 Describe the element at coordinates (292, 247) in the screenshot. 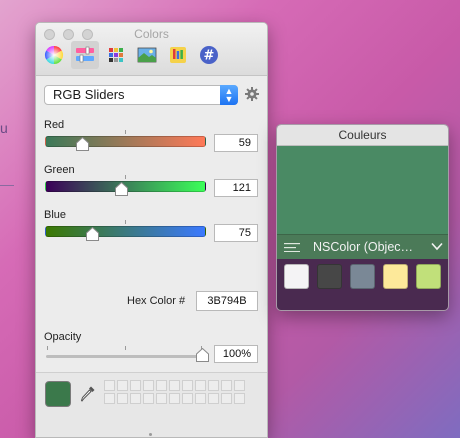

I see `list-icon` at that location.